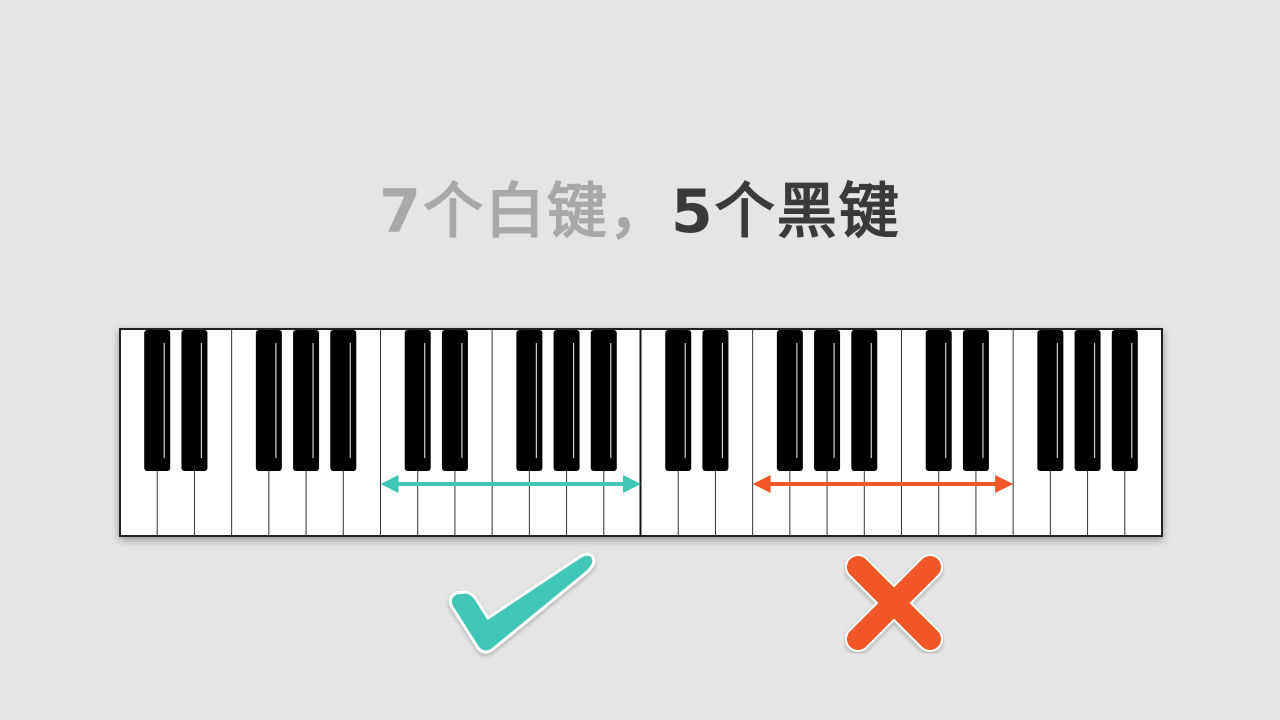 This screenshot has width=1280, height=720. Describe the element at coordinates (522, 603) in the screenshot. I see `check-icon` at that location.